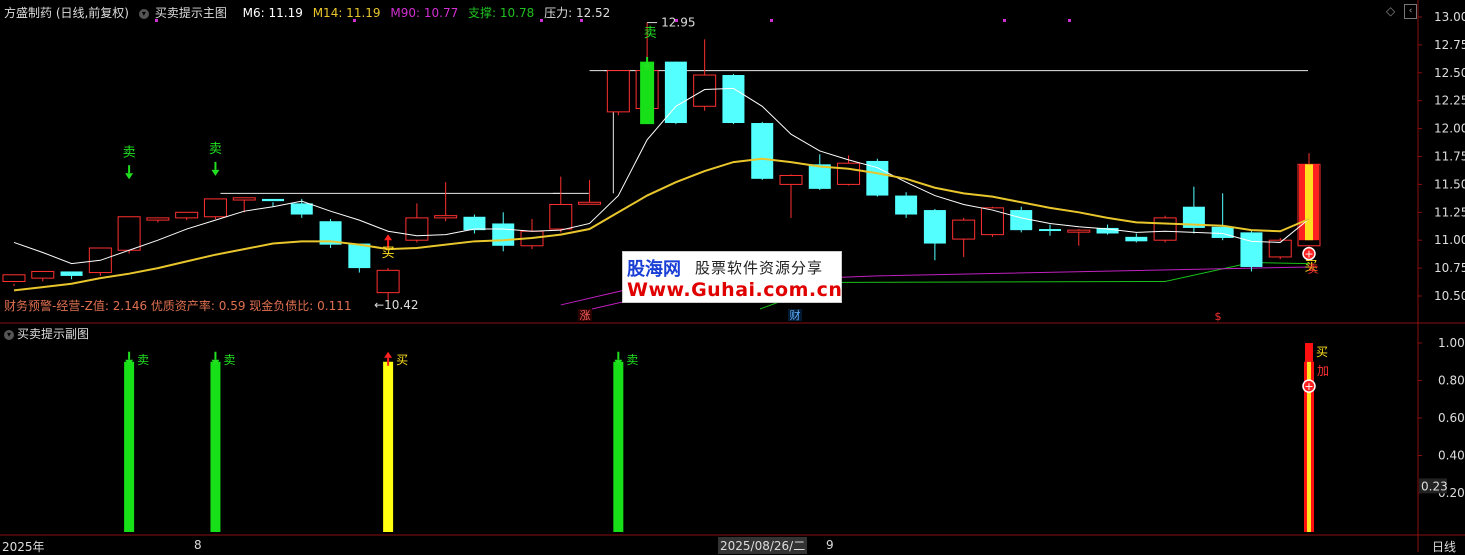 The height and width of the screenshot is (555, 1465). What do you see at coordinates (1451, 418) in the screenshot?
I see `sub-tick-label: 0.60` at bounding box center [1451, 418].